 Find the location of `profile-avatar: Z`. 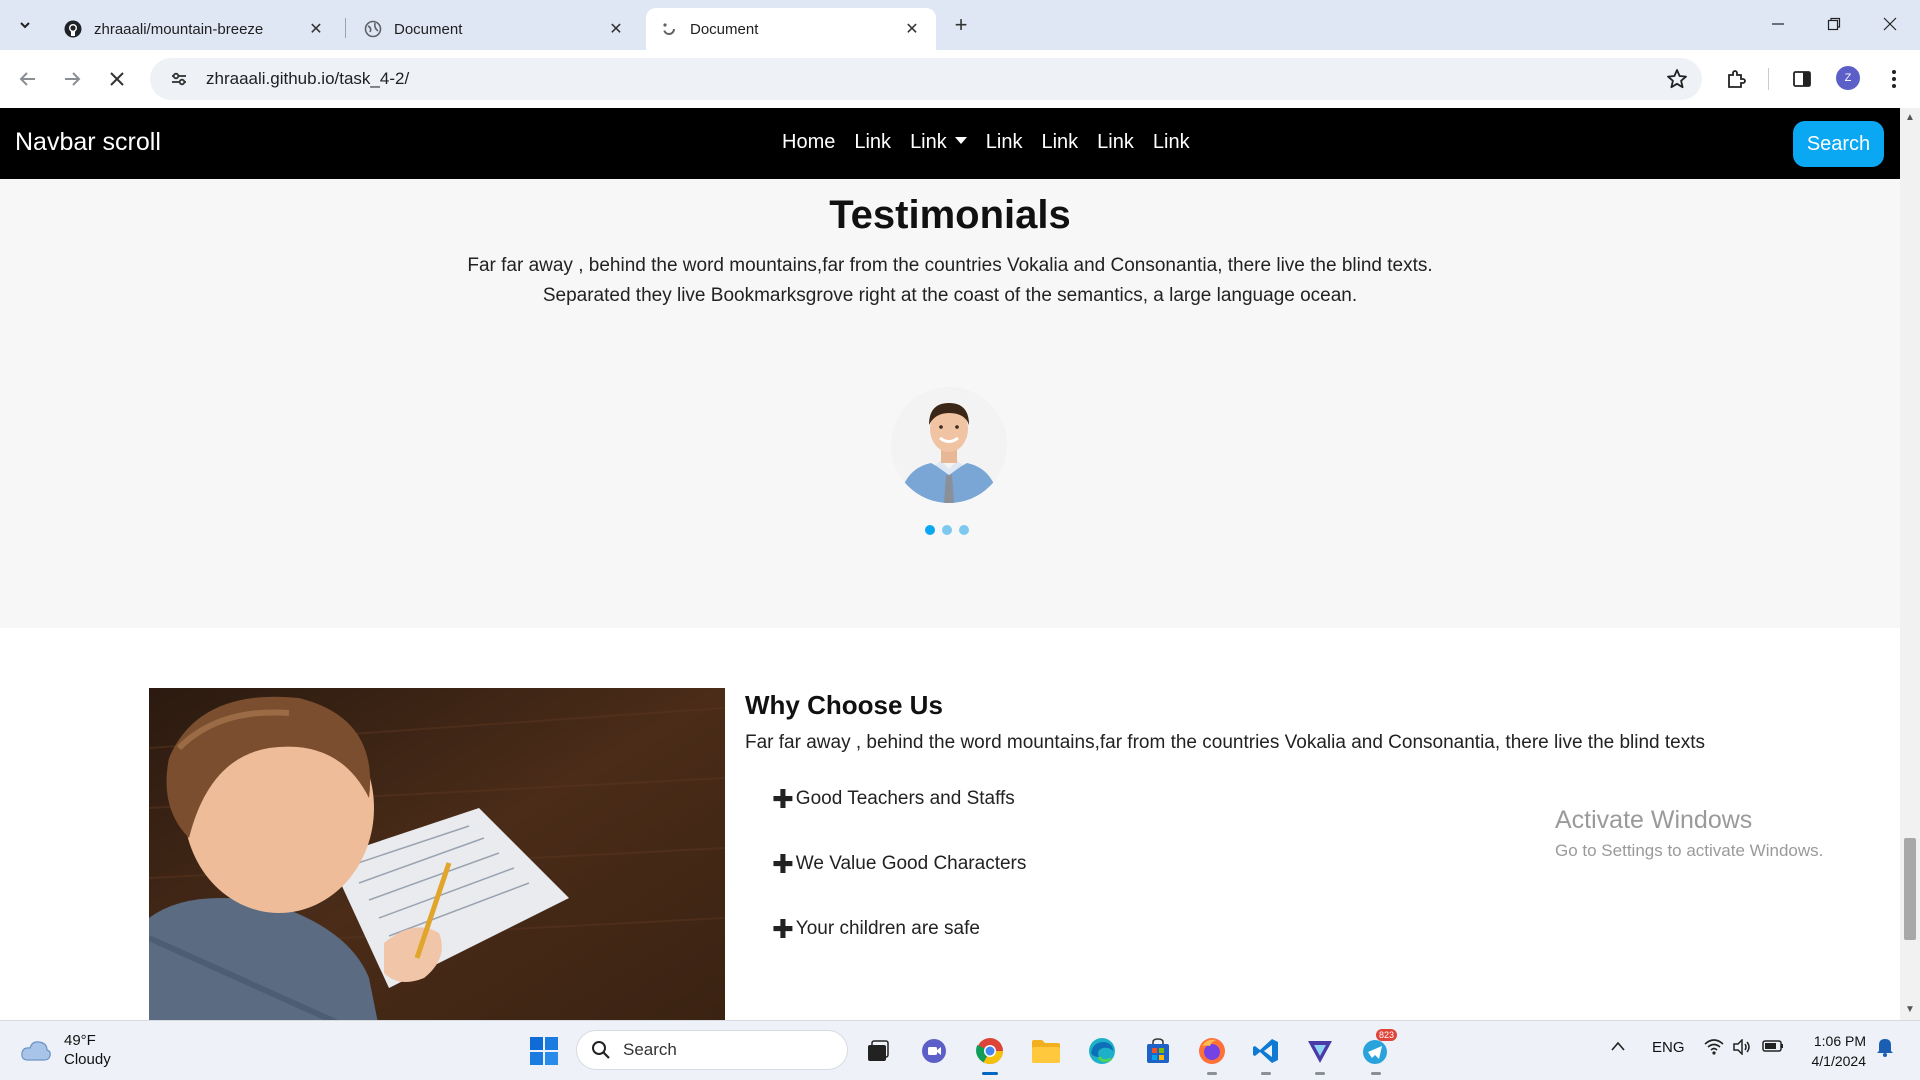

profile-avatar: Z is located at coordinates (1848, 78).